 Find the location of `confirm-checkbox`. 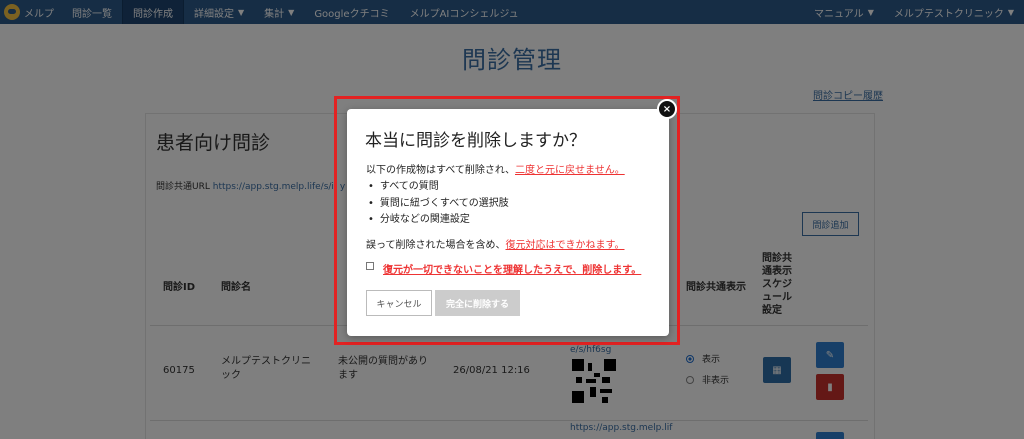

confirm-checkbox is located at coordinates (370, 266).